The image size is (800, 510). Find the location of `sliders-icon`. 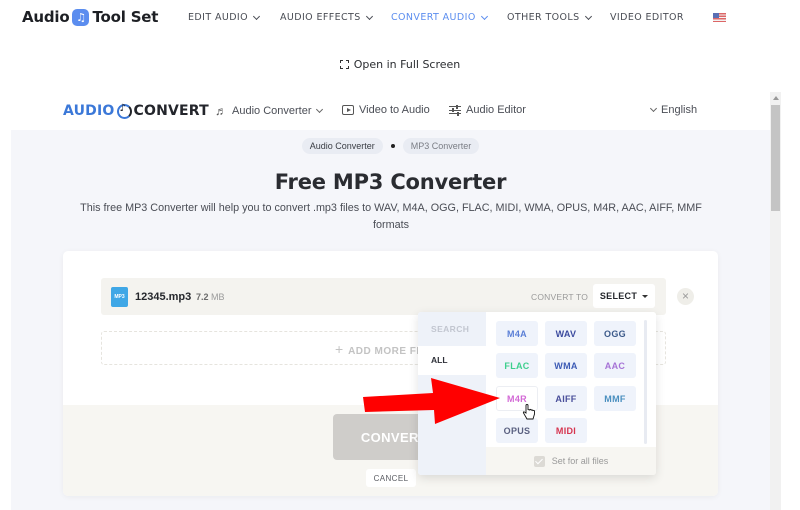

sliders-icon is located at coordinates (455, 110).